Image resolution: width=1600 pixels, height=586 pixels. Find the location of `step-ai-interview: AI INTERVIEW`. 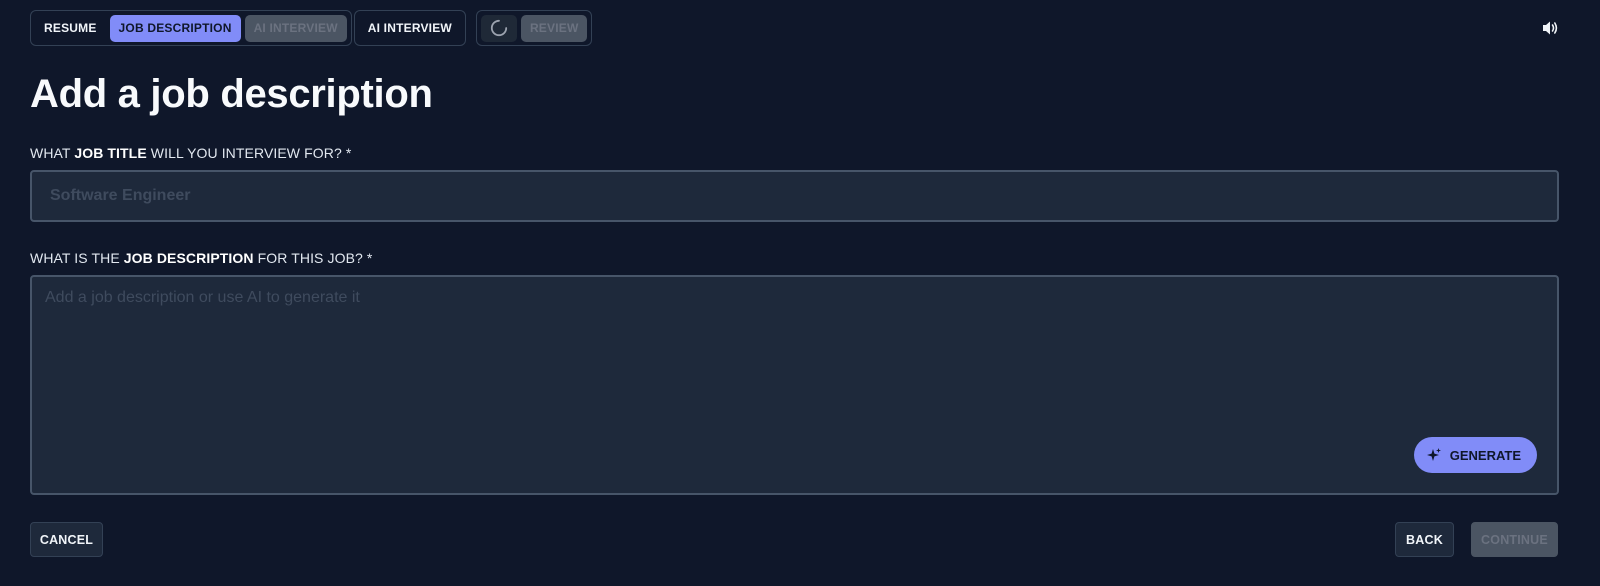

step-ai-interview: AI INTERVIEW is located at coordinates (410, 28).